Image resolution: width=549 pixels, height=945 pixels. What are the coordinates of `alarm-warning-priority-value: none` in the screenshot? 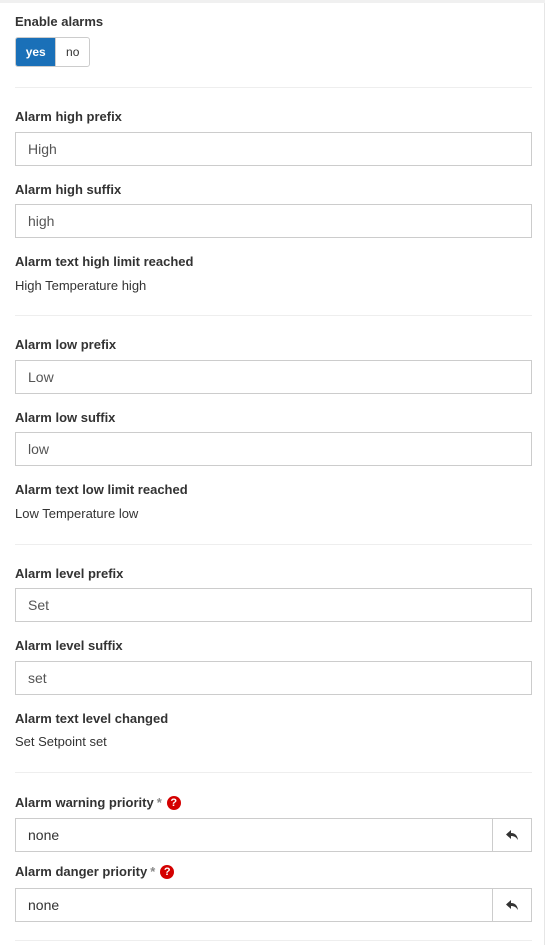 It's located at (254, 835).